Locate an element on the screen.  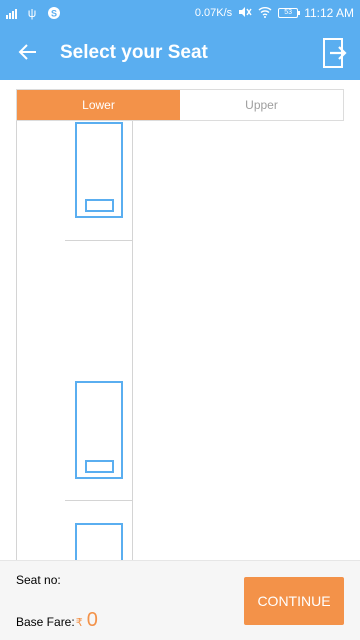
base-fare: Base Fare: ₹ 0 is located at coordinates (57, 620).